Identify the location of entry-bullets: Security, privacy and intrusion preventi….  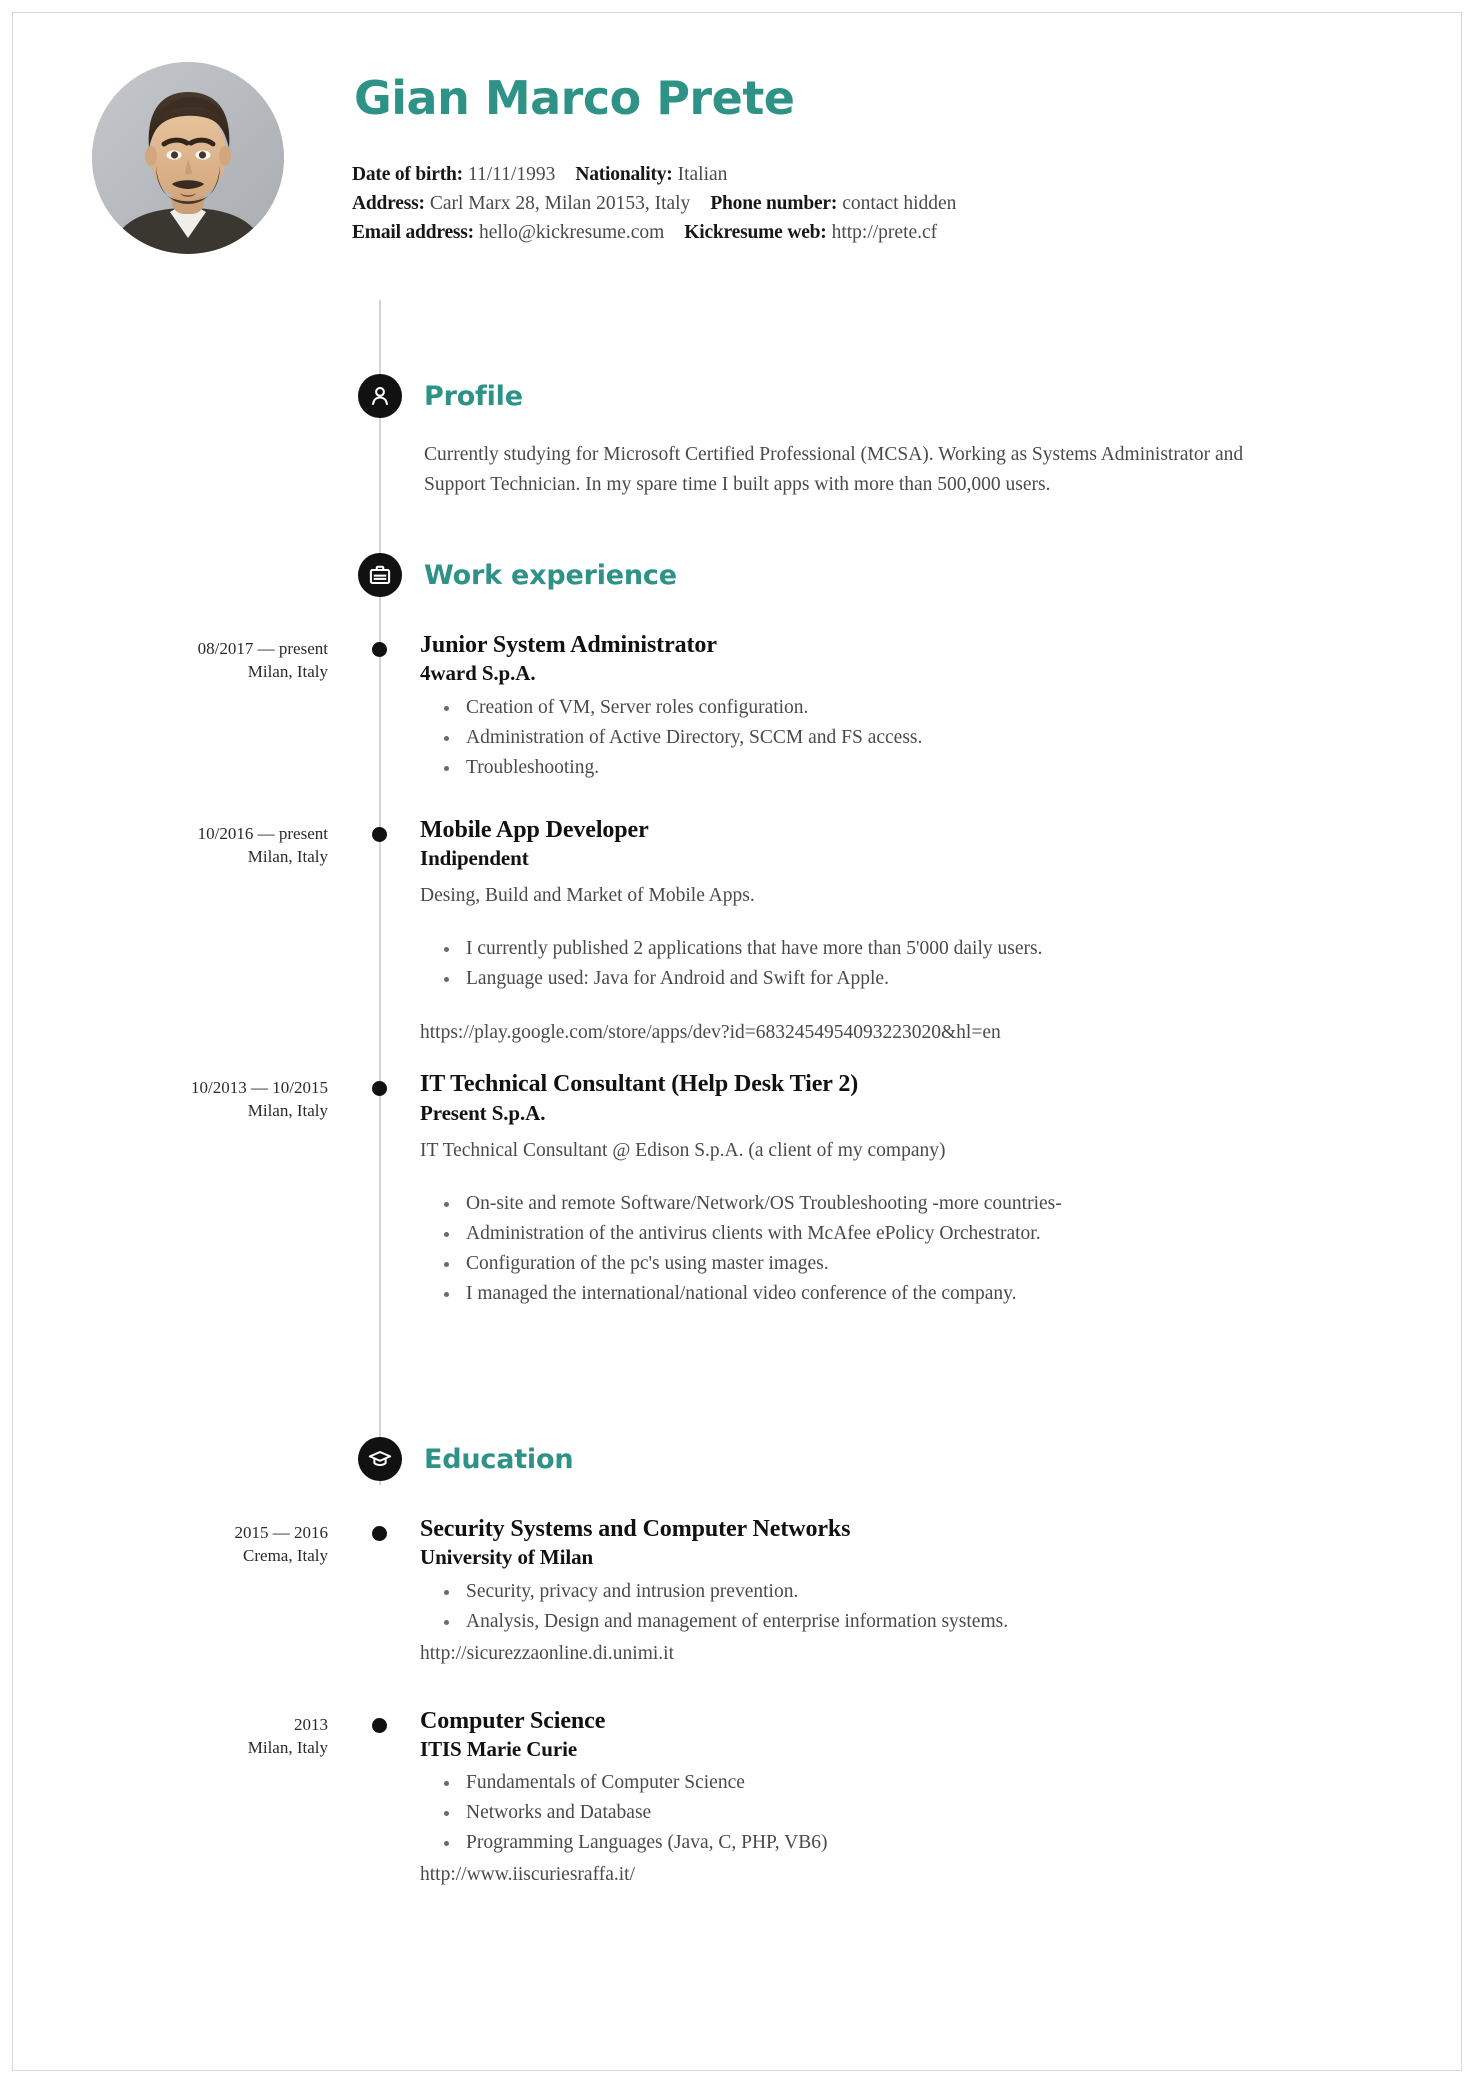
(947, 1607).